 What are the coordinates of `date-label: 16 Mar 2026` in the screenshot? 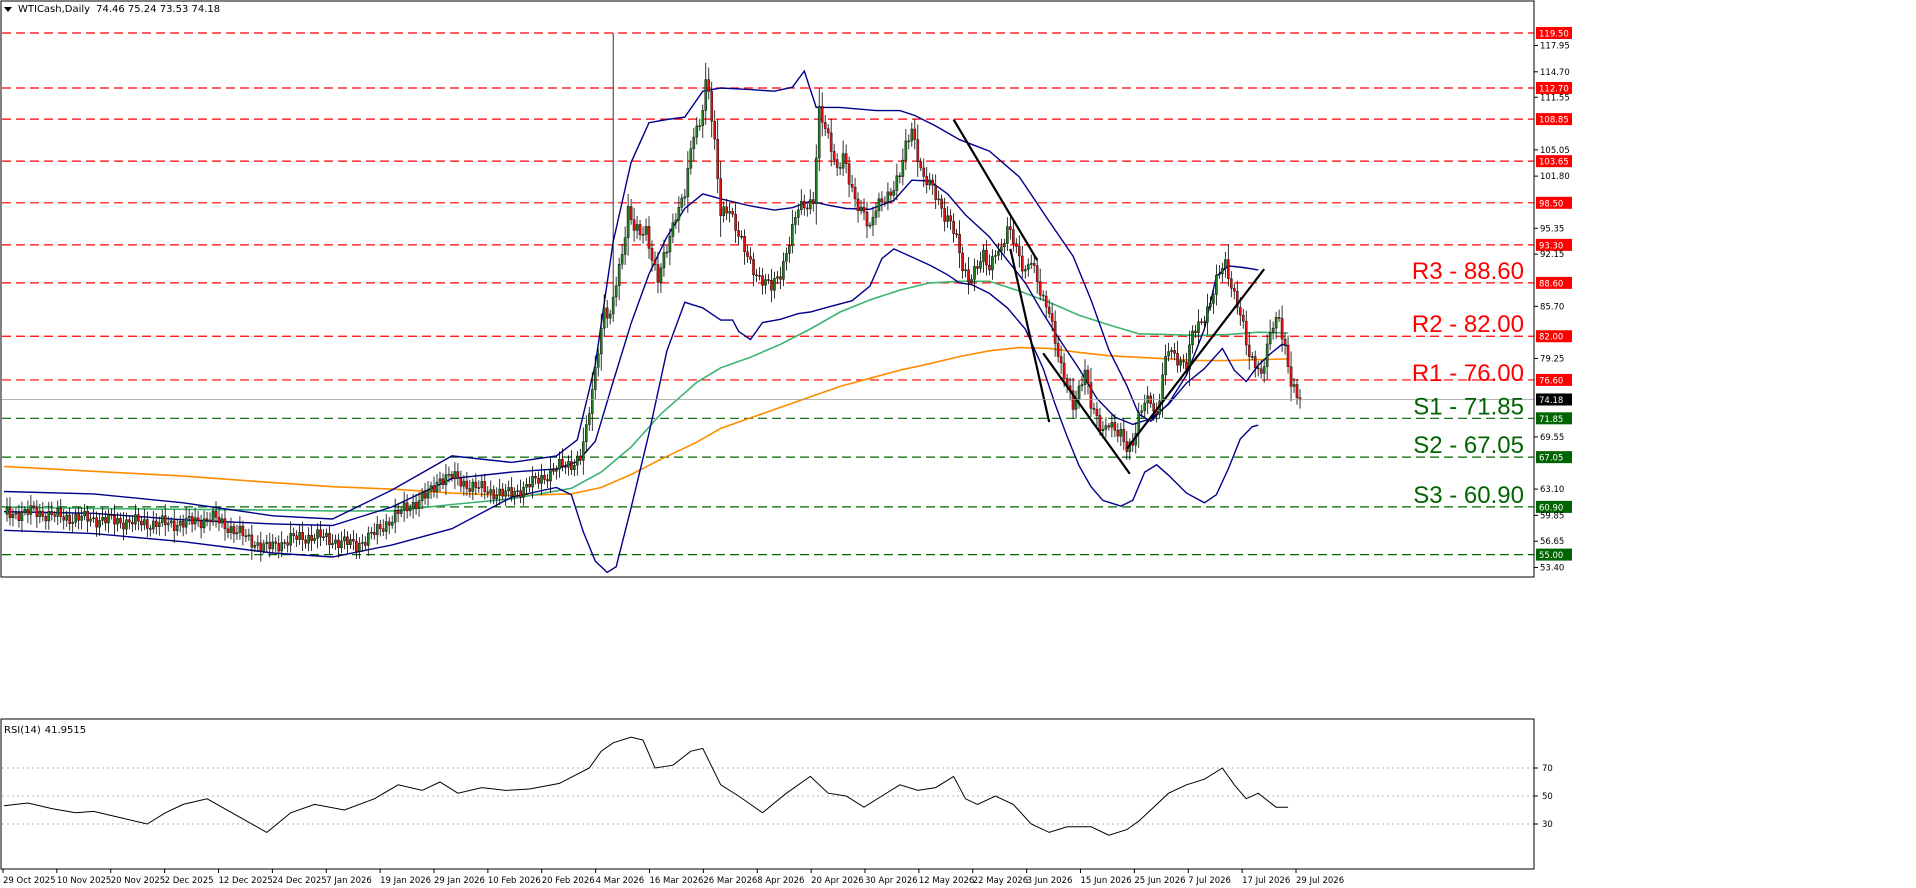 It's located at (677, 881).